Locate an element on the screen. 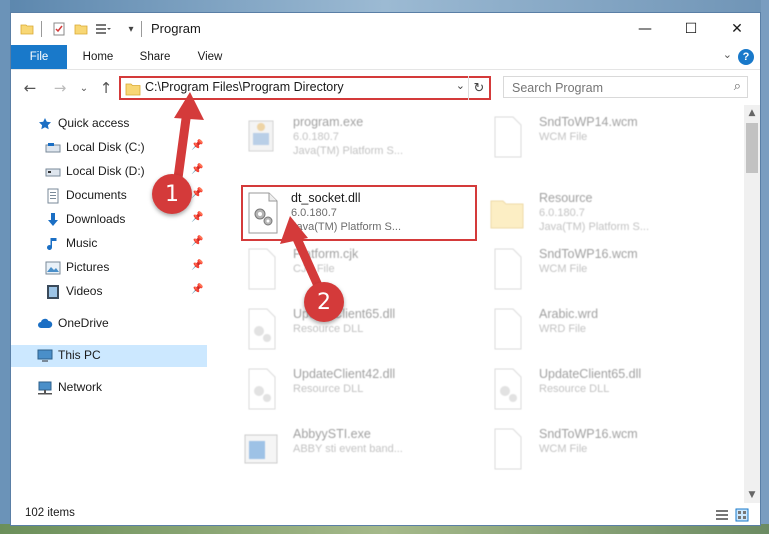 This screenshot has width=769, height=534. forward-arrow-icon: → is located at coordinates (60, 88).